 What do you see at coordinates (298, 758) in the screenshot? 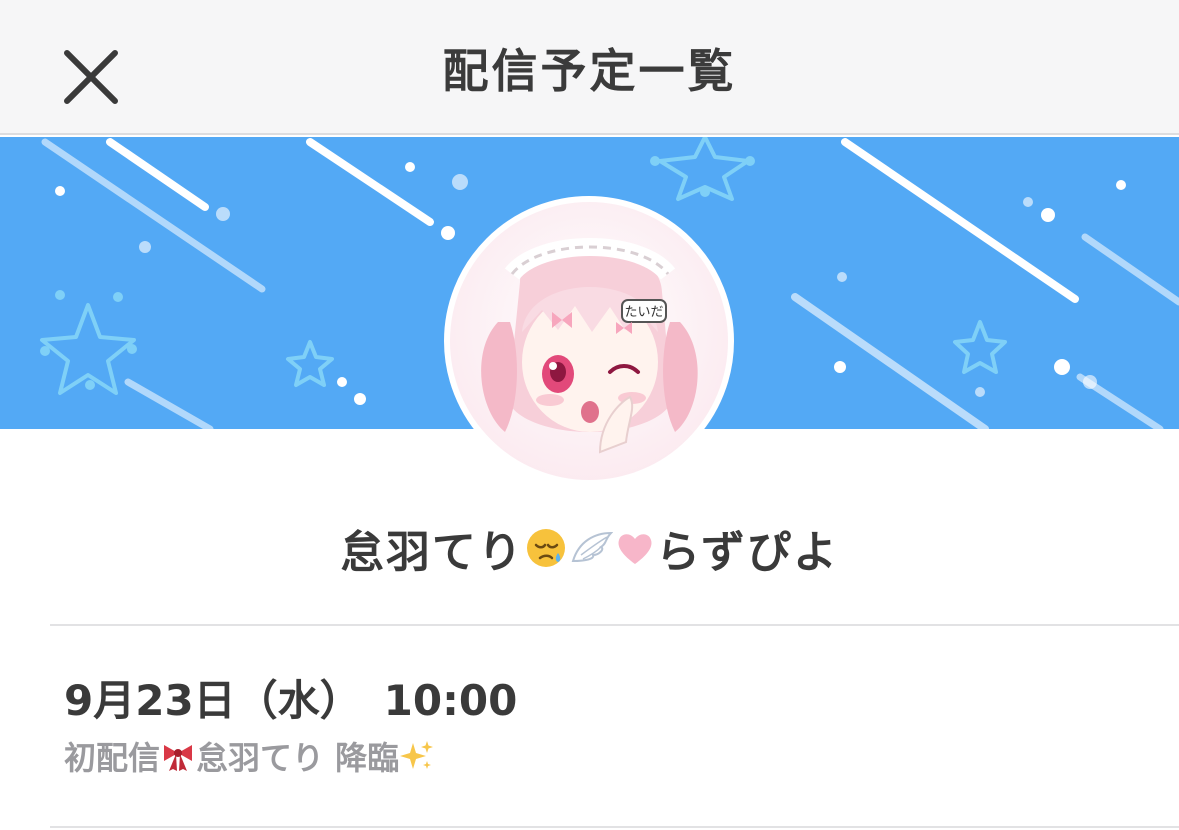
I see `schedule-title-text-2: 怠羽てり 降臨` at bounding box center [298, 758].